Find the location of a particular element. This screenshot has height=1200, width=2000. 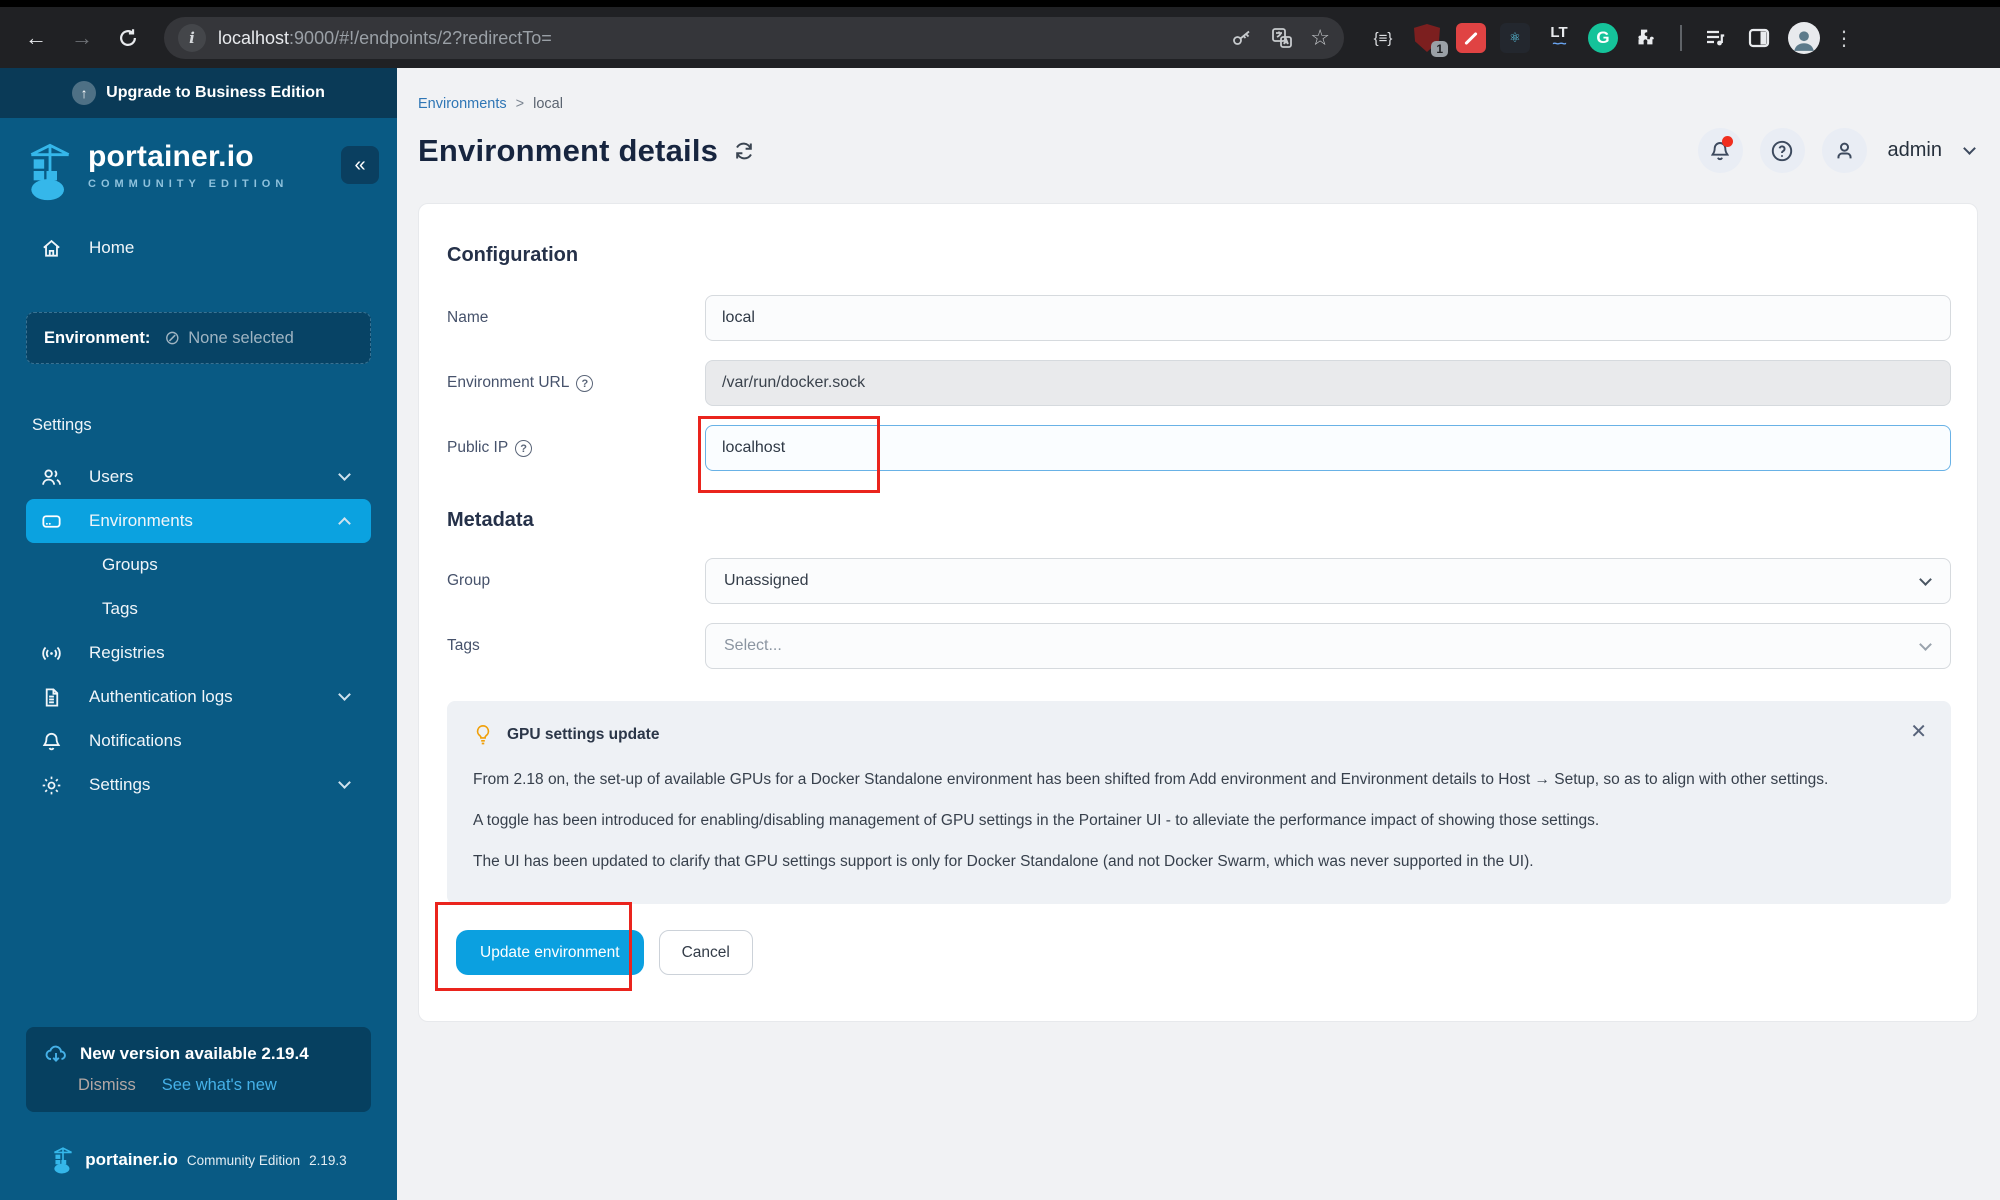

sidebar-section-settings: Settings is located at coordinates (62, 425).